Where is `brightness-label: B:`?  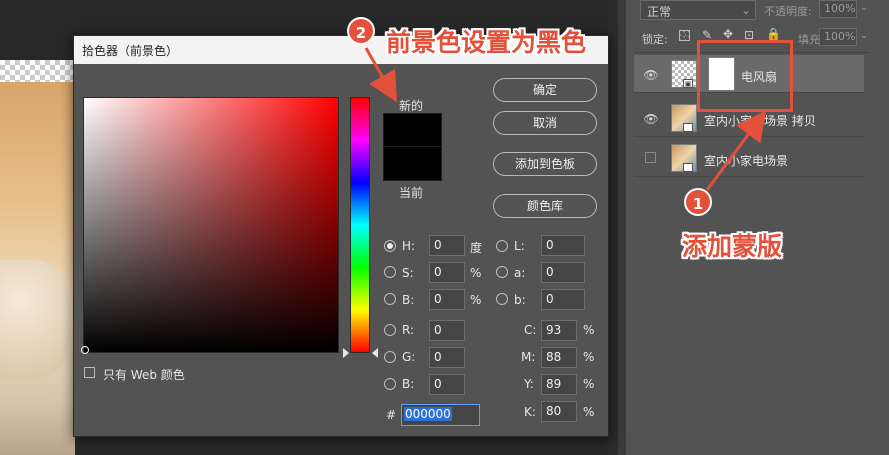
brightness-label: B: is located at coordinates (408, 300).